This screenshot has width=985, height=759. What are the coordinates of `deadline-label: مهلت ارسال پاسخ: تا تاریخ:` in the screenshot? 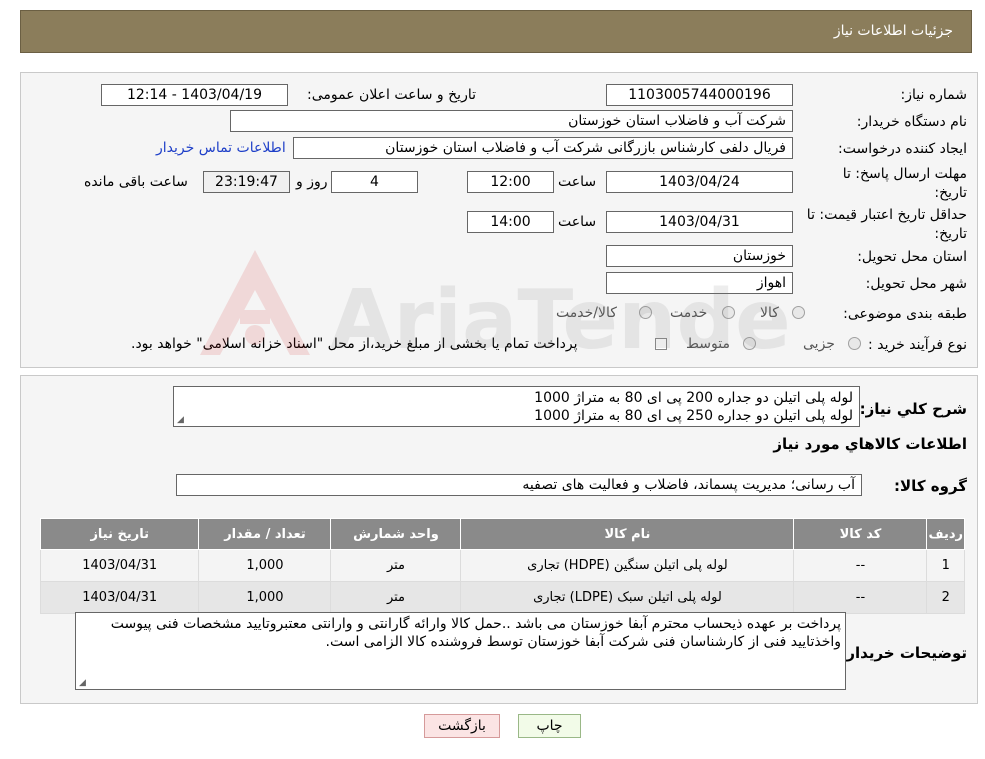 It's located at (904, 183).